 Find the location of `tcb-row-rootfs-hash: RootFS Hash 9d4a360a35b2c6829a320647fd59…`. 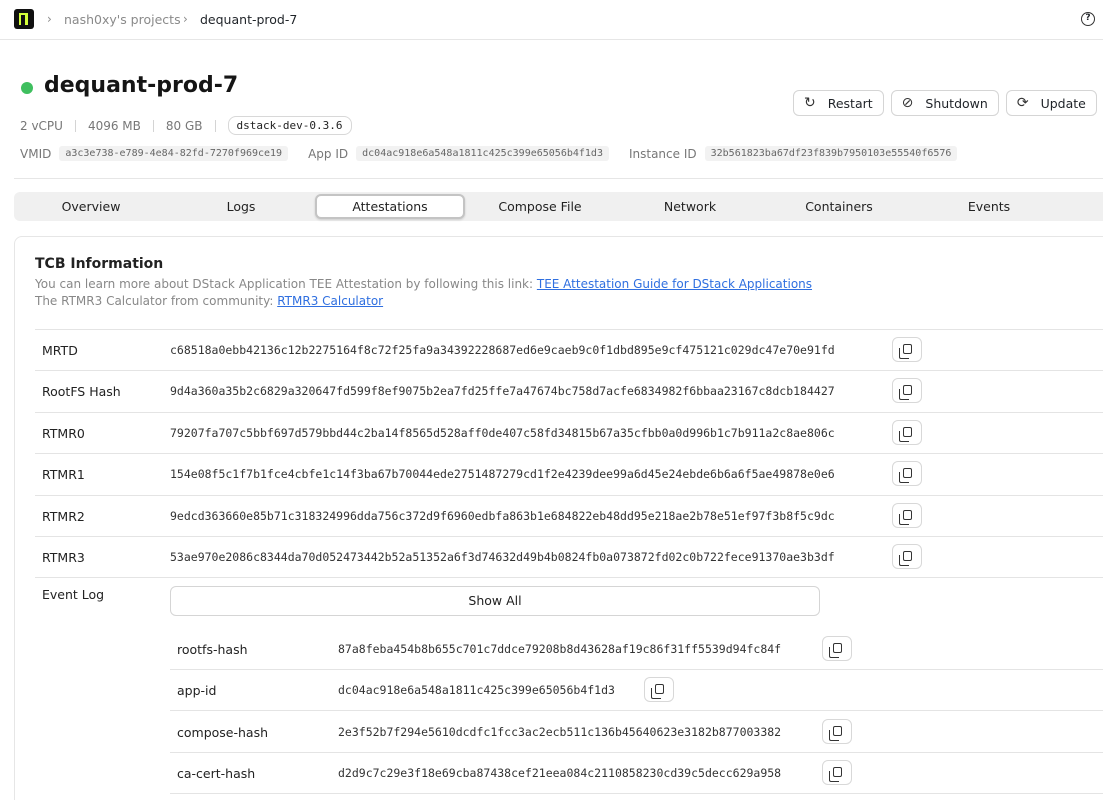

tcb-row-rootfs-hash: RootFS Hash 9d4a360a35b2c6829a320647fd59… is located at coordinates (569, 390).